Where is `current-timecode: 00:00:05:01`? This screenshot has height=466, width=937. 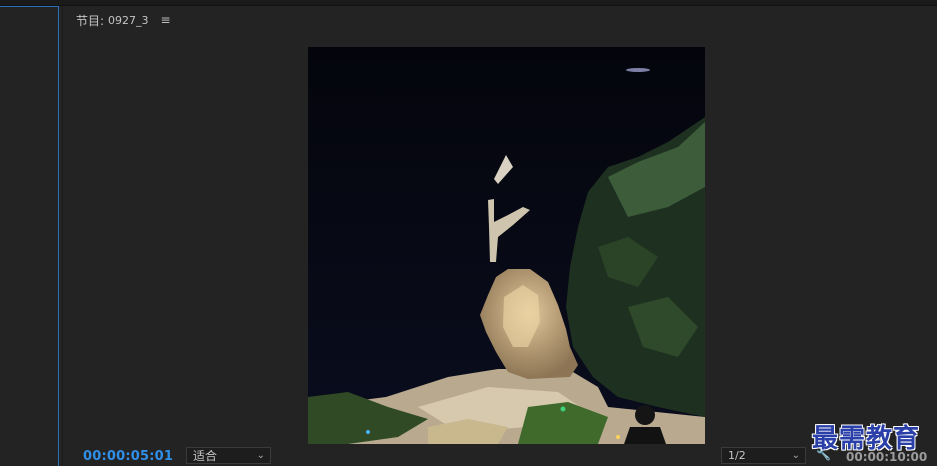
current-timecode: 00:00:05:01 is located at coordinates (128, 456).